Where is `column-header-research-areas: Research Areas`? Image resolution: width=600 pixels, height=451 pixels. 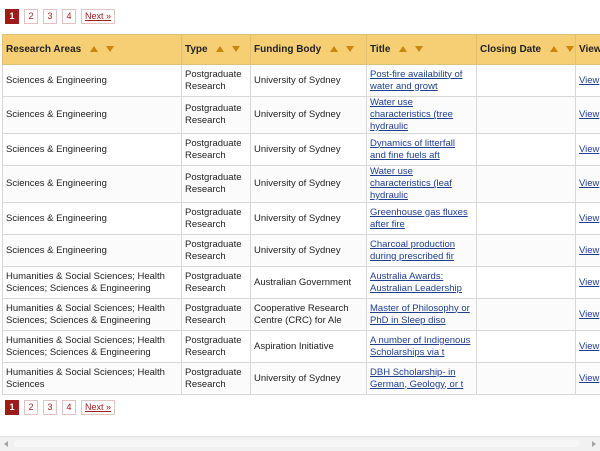
column-header-research-areas: Research Areas is located at coordinates (92, 50).